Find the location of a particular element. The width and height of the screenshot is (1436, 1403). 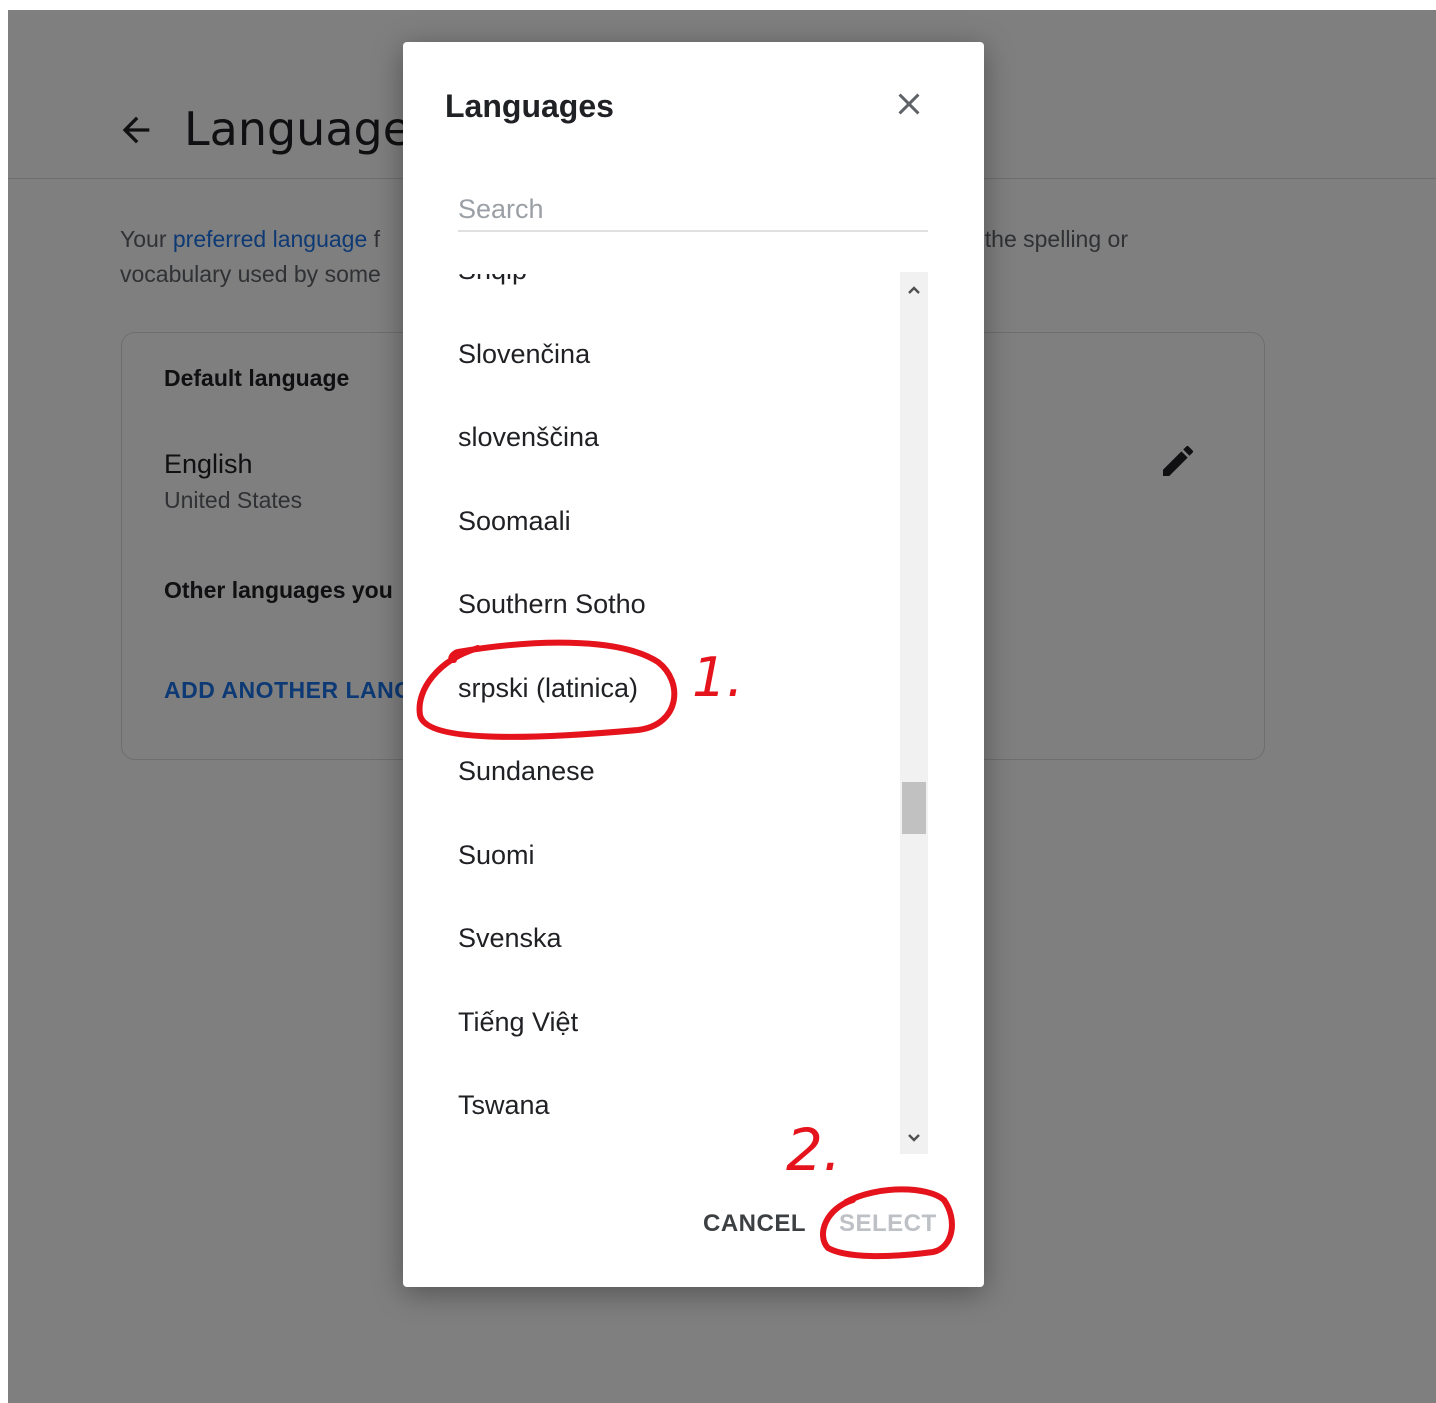

list-item-srpski-latinica: srpski (latinica) is located at coordinates (548, 688).